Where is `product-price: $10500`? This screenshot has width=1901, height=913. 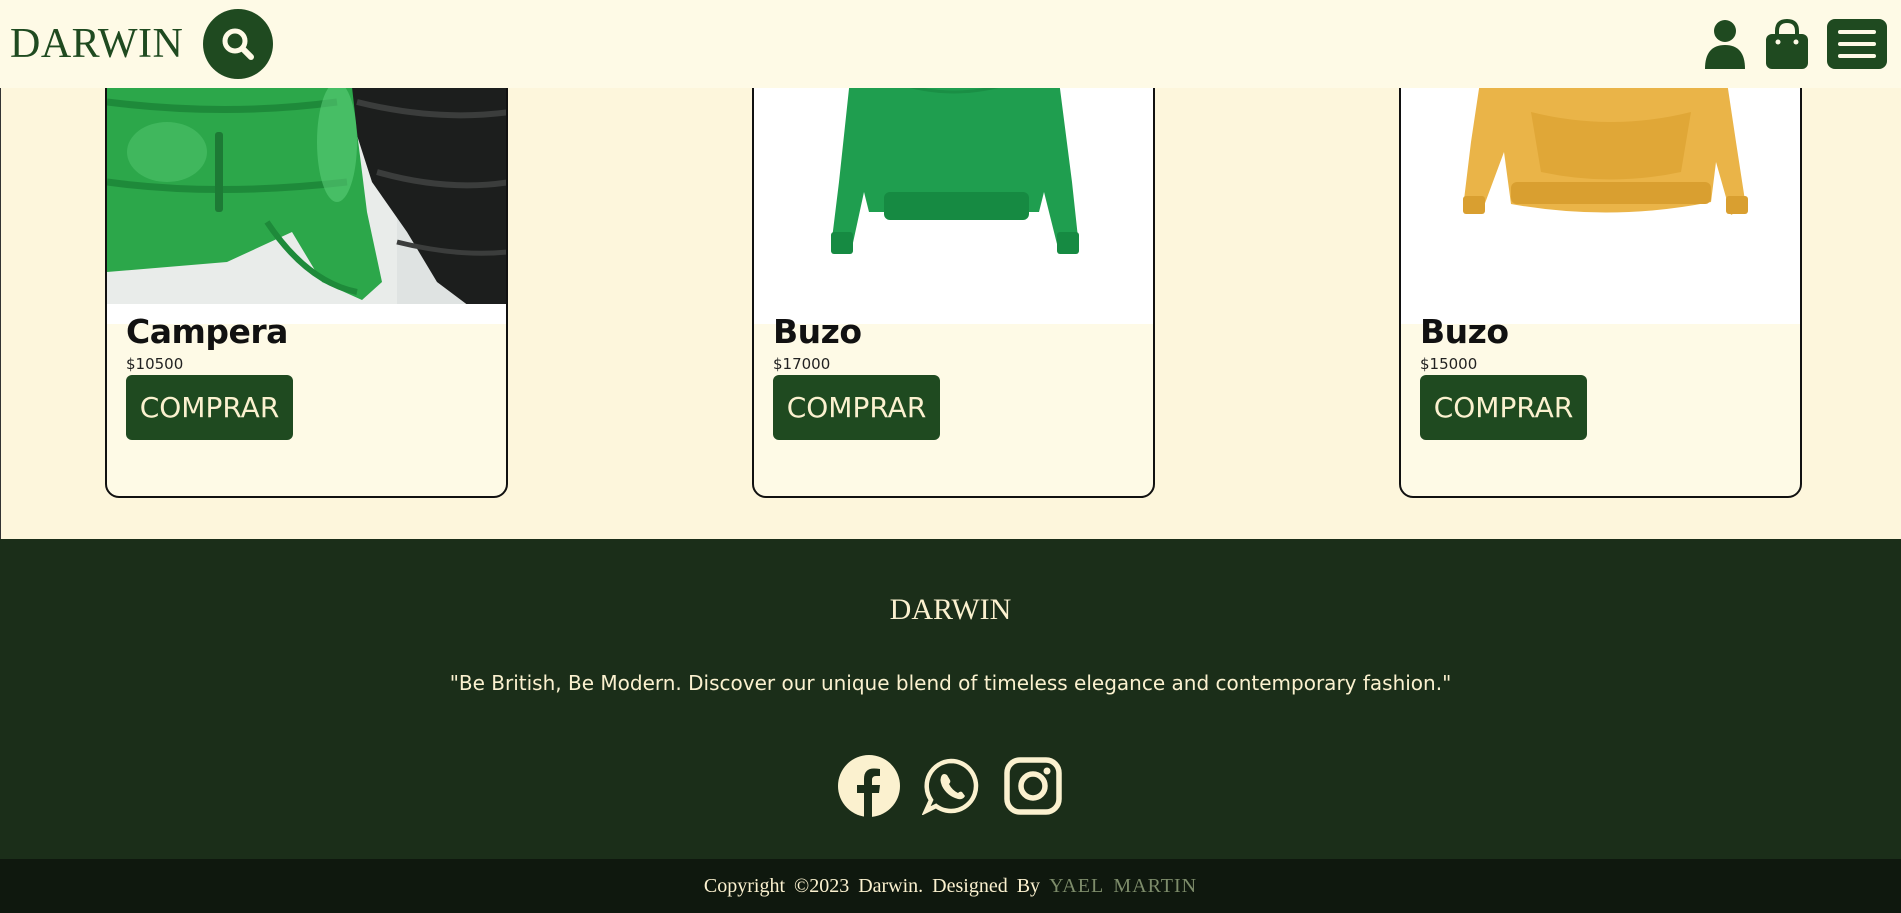 product-price: $10500 is located at coordinates (155, 364).